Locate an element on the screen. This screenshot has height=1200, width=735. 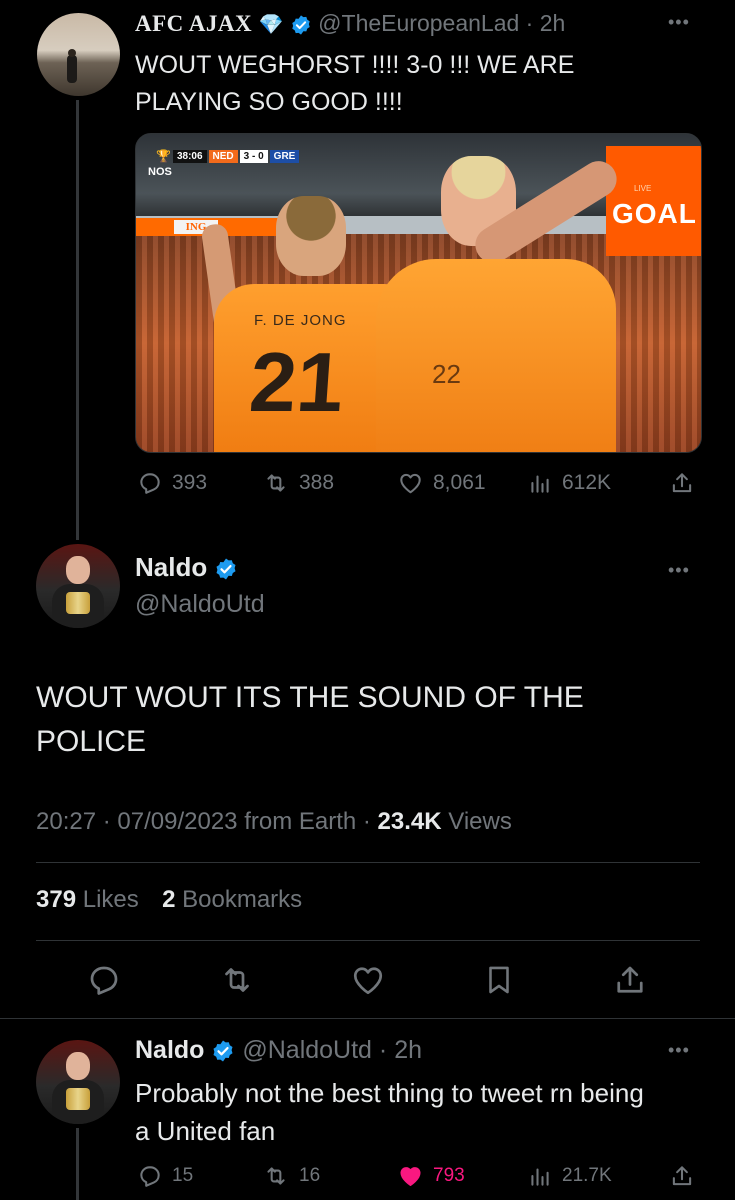
tweet2-like-button is located at coordinates (368, 980).